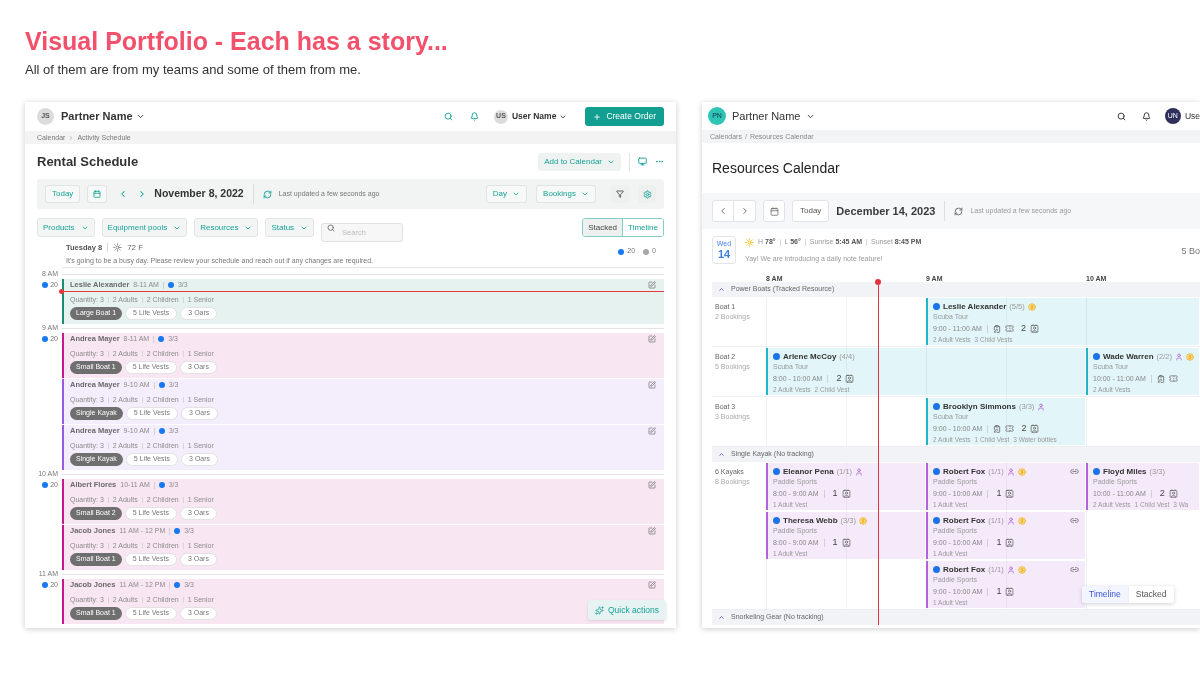 The width and height of the screenshot is (1200, 675). Describe the element at coordinates (810, 356) in the screenshot. I see `customer-name: Arlene McCoy` at that location.